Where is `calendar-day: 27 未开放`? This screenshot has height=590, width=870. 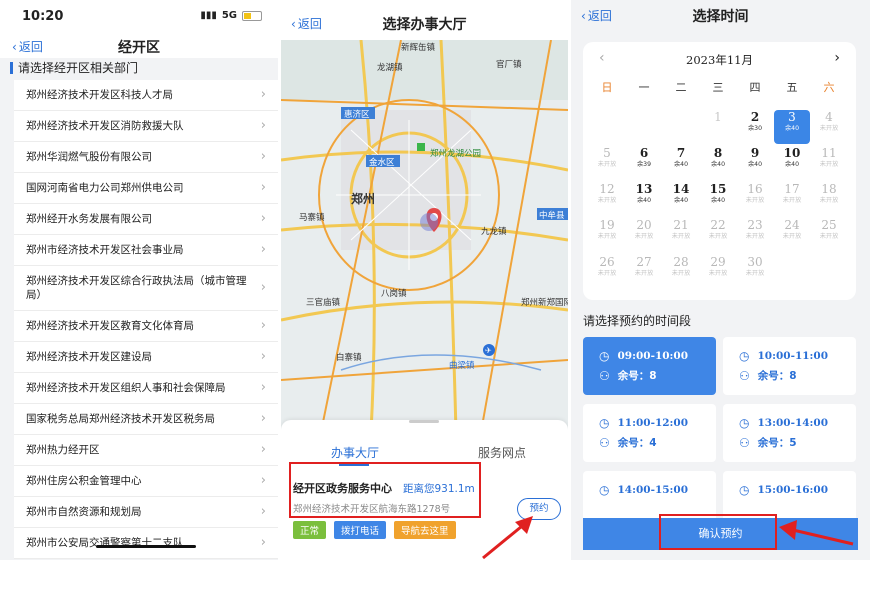 calendar-day: 27 未开放 is located at coordinates (644, 272).